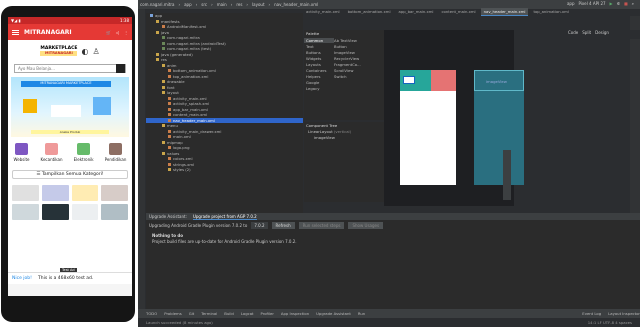 This screenshot has height=327, width=640. Describe the element at coordinates (369, 12) in the screenshot. I see `editor-tab: bottom_animation.xml` at that location.